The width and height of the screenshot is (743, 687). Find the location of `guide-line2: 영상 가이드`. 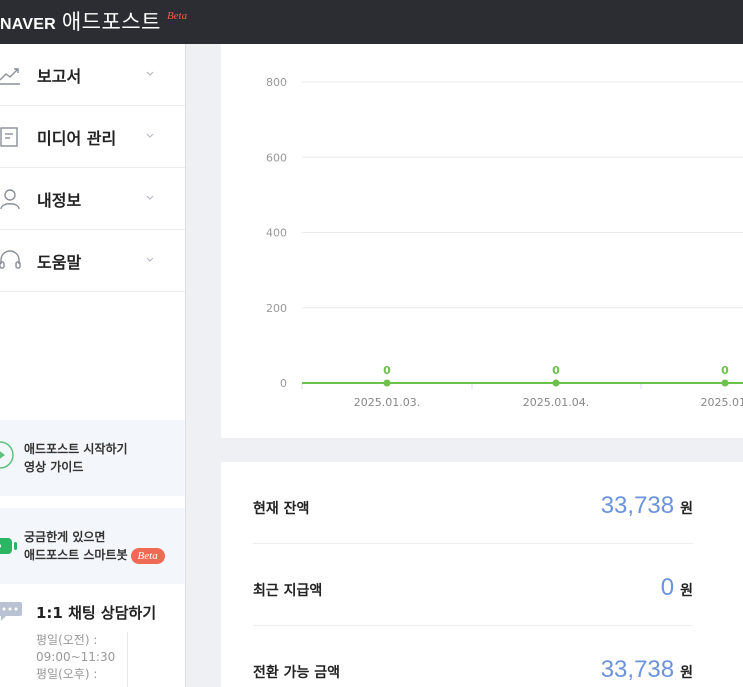

guide-line2: 영상 가이드 is located at coordinates (54, 467).